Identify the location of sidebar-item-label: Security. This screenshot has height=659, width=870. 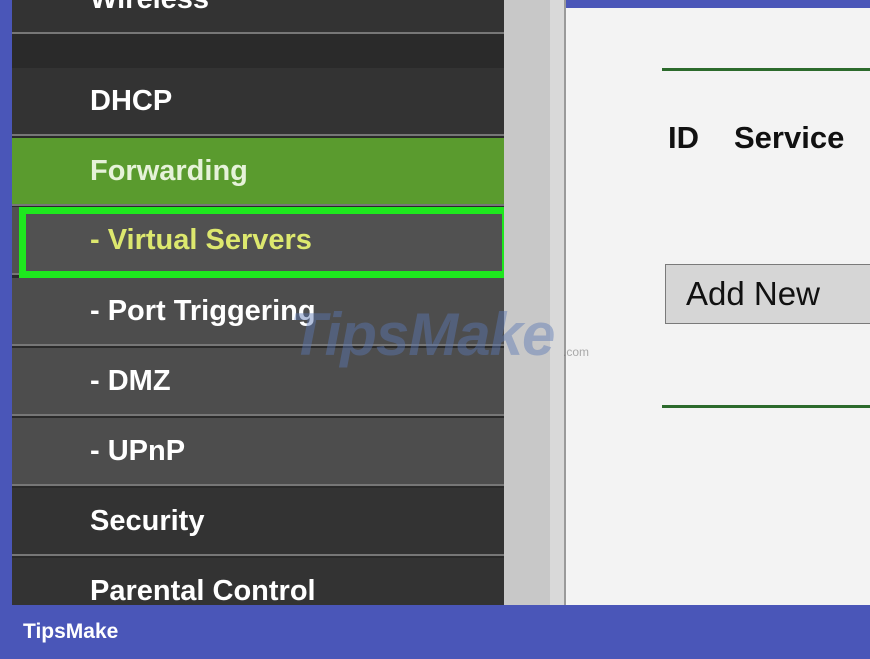
(147, 520).